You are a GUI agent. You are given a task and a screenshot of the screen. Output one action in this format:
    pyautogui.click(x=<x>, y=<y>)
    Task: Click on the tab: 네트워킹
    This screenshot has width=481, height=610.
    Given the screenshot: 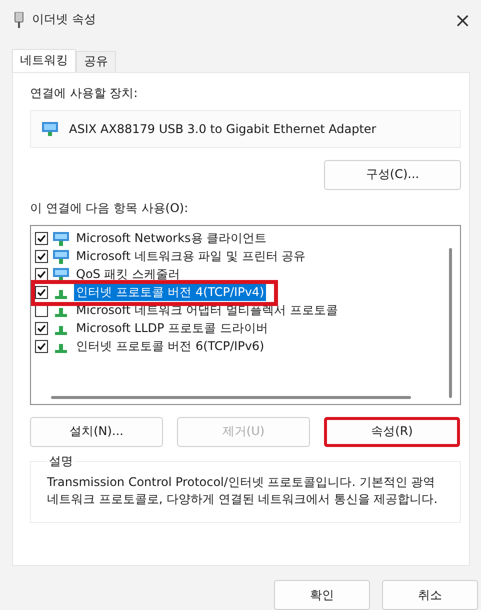 What is the action you would take?
    pyautogui.click(x=44, y=60)
    